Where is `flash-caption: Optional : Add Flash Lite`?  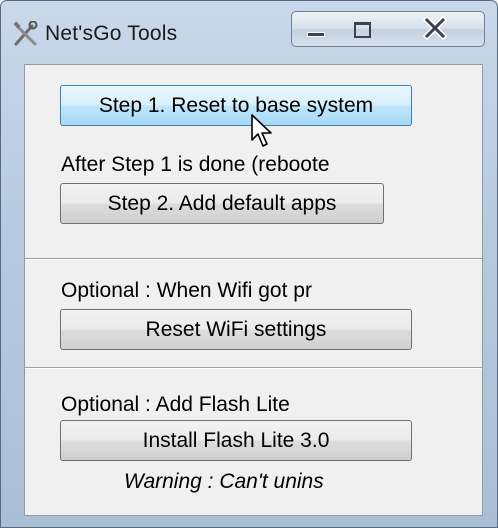
flash-caption: Optional : Add Flash Lite is located at coordinates (175, 404).